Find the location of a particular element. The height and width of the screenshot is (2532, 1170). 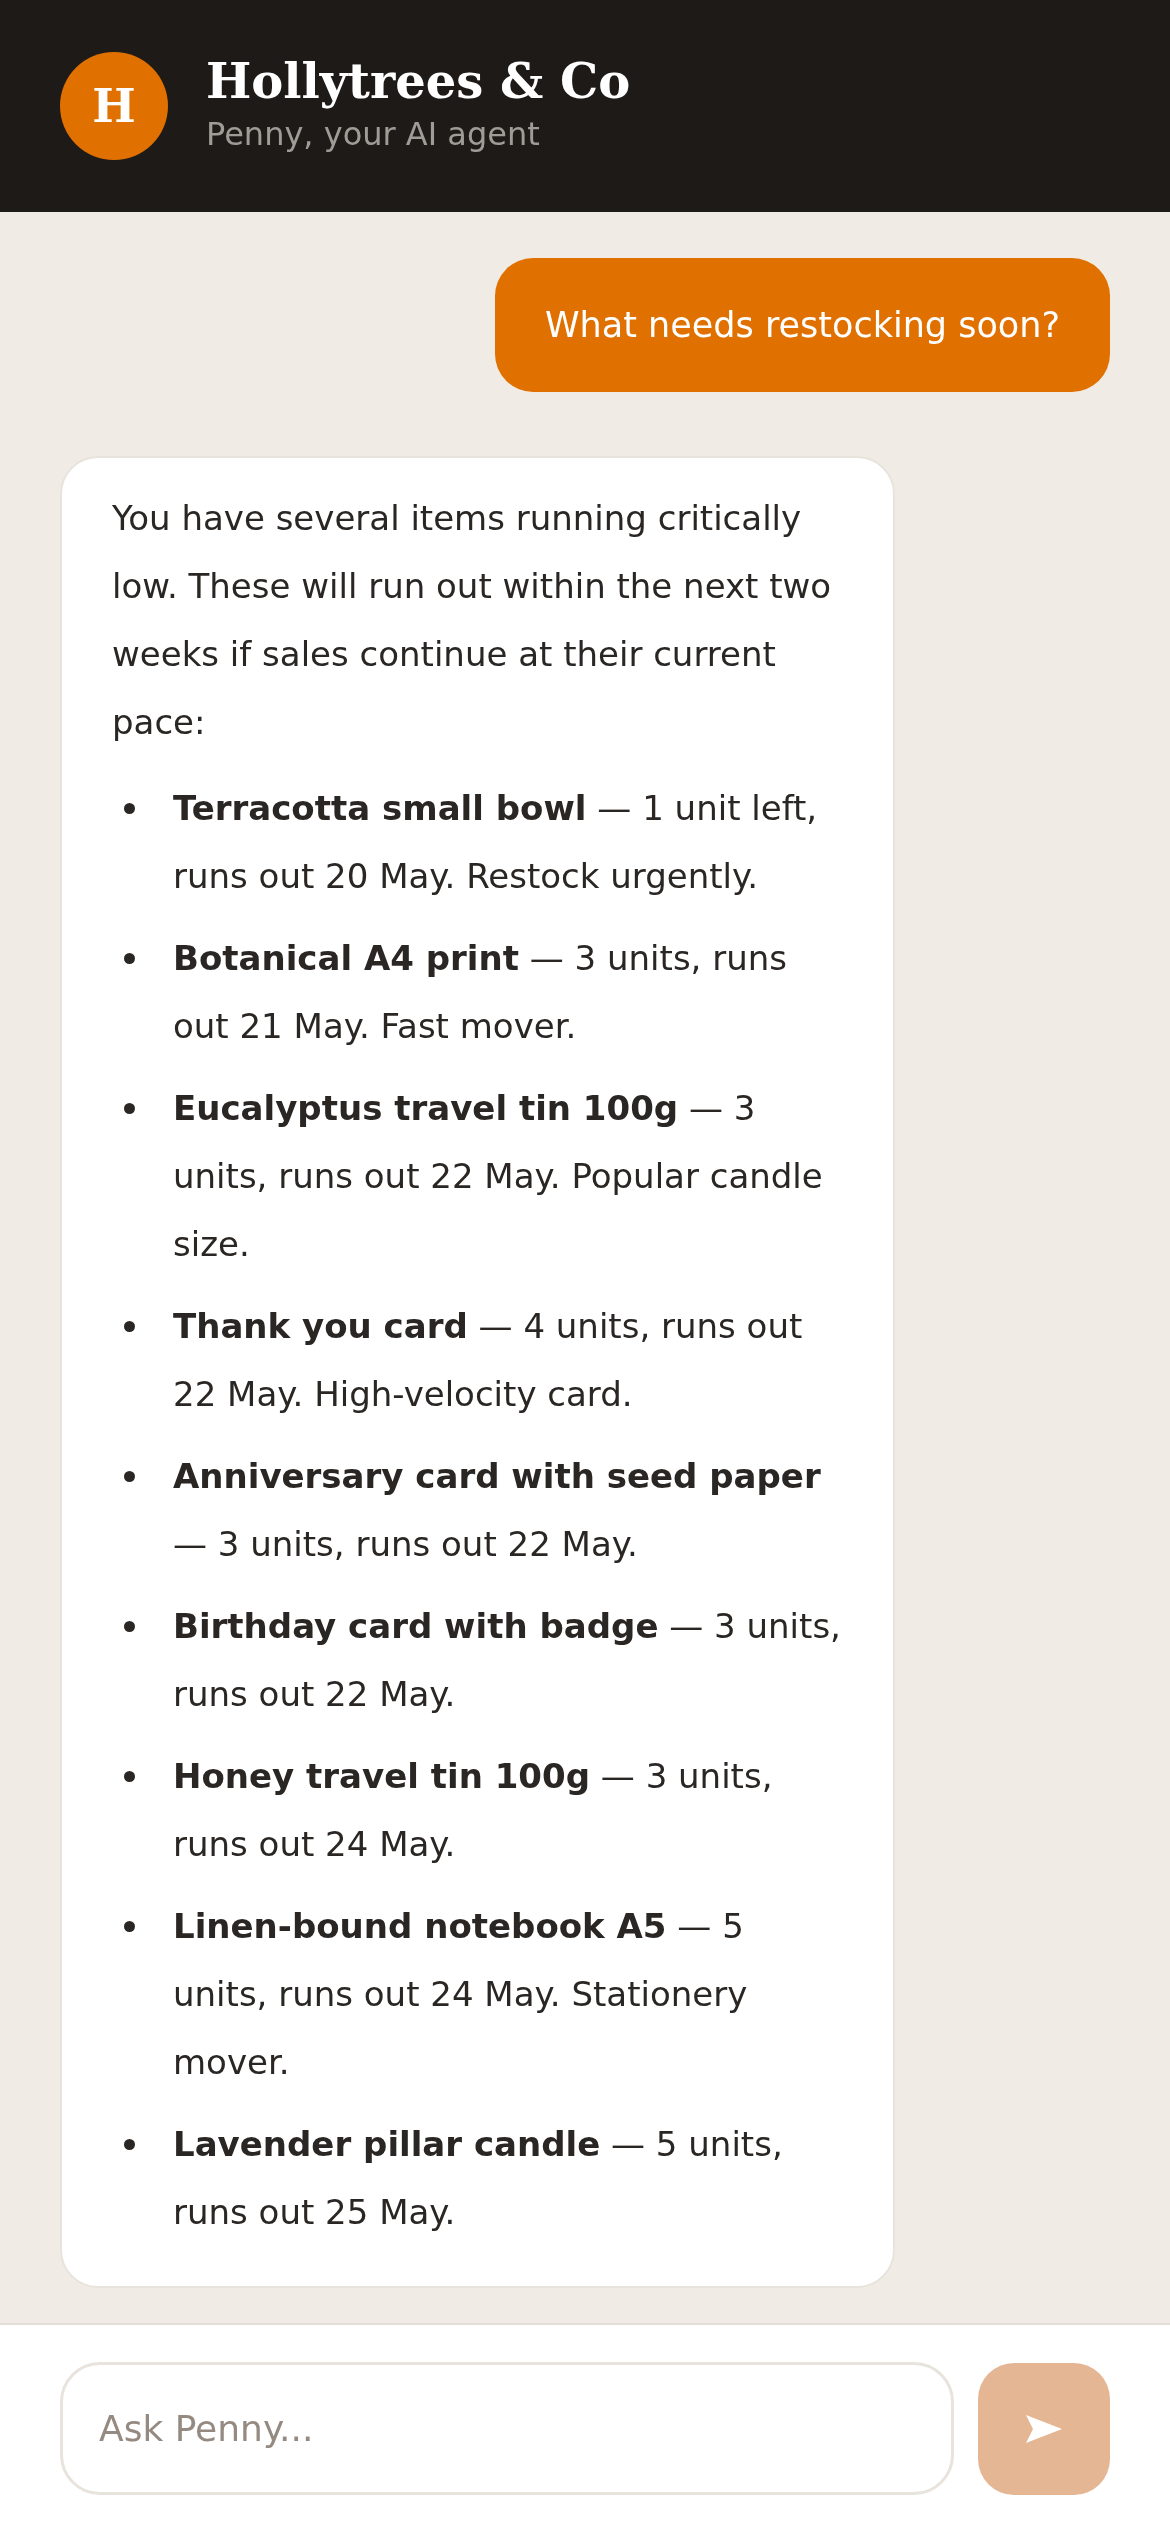

user-message: What needs restocking soon? is located at coordinates (802, 325).